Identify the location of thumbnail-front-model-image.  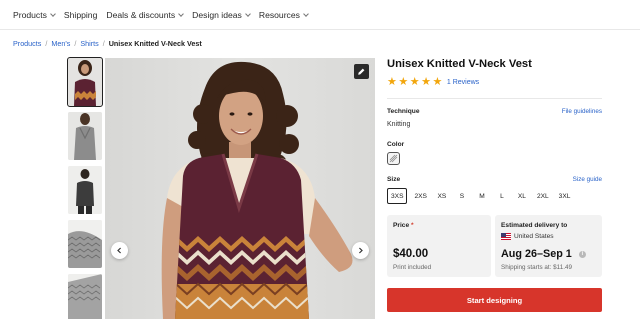
(85, 82).